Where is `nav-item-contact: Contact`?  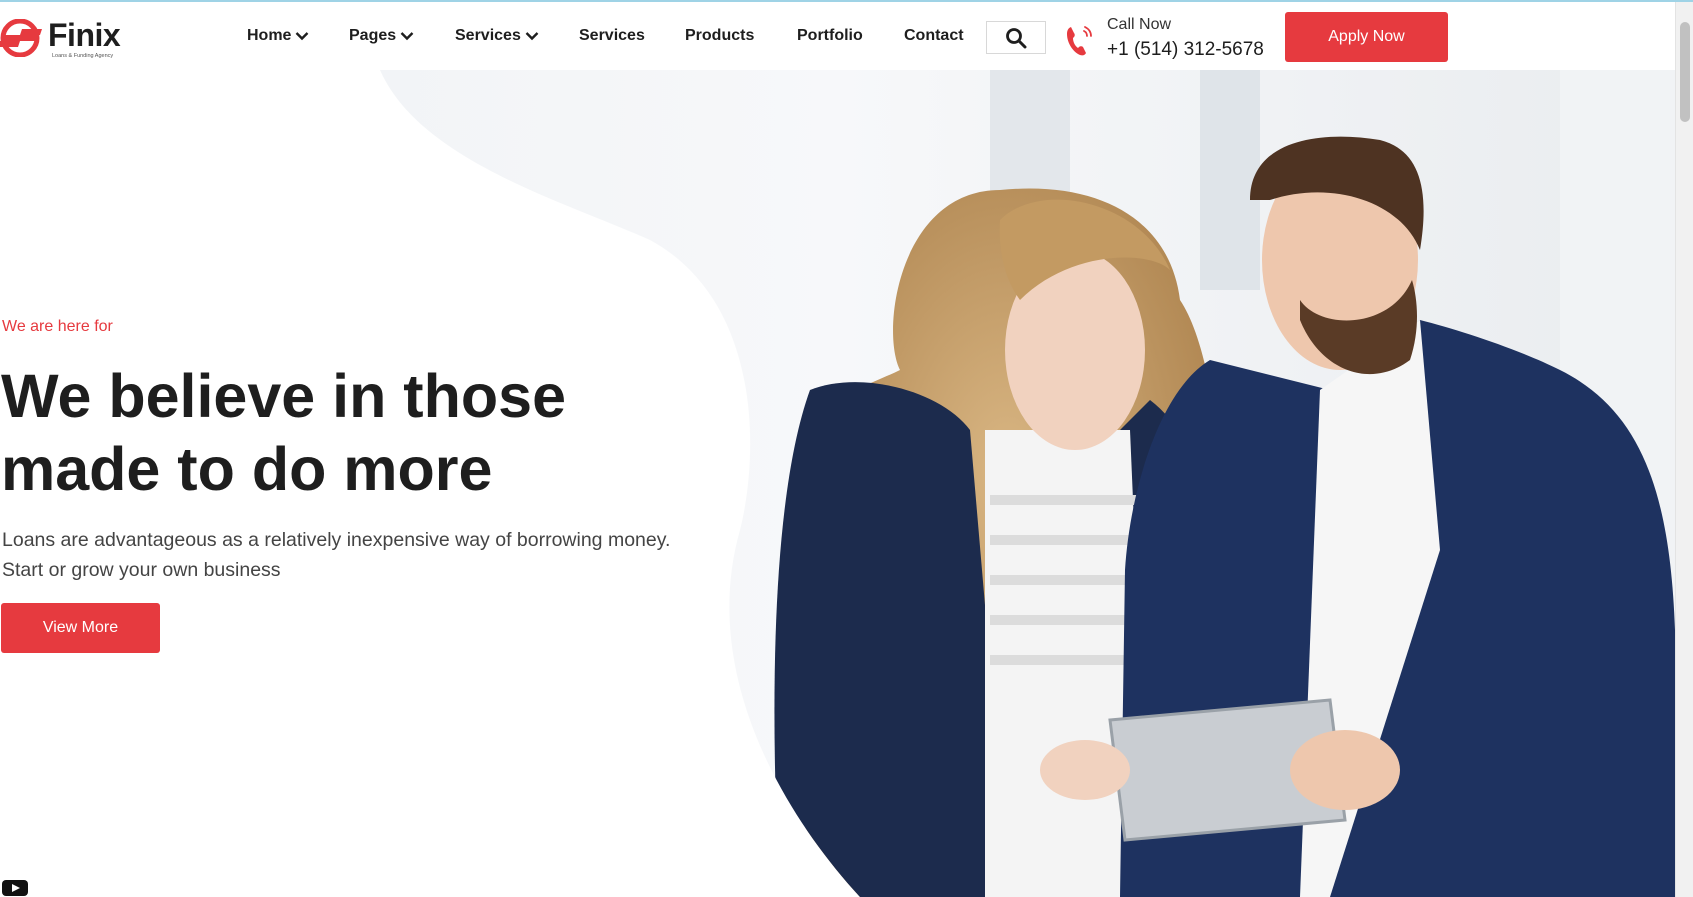 nav-item-contact: Contact is located at coordinates (934, 36).